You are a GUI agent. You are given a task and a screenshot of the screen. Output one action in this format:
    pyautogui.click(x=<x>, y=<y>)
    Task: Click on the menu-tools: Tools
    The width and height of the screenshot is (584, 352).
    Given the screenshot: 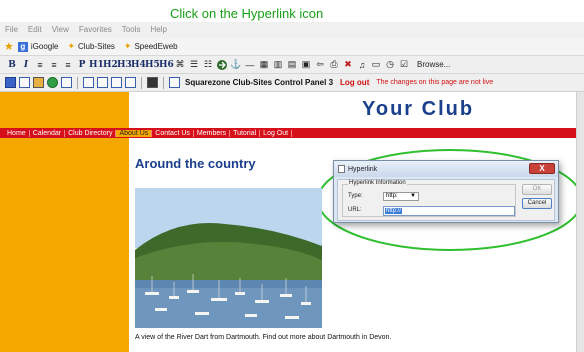 What is the action you would take?
    pyautogui.click(x=131, y=31)
    